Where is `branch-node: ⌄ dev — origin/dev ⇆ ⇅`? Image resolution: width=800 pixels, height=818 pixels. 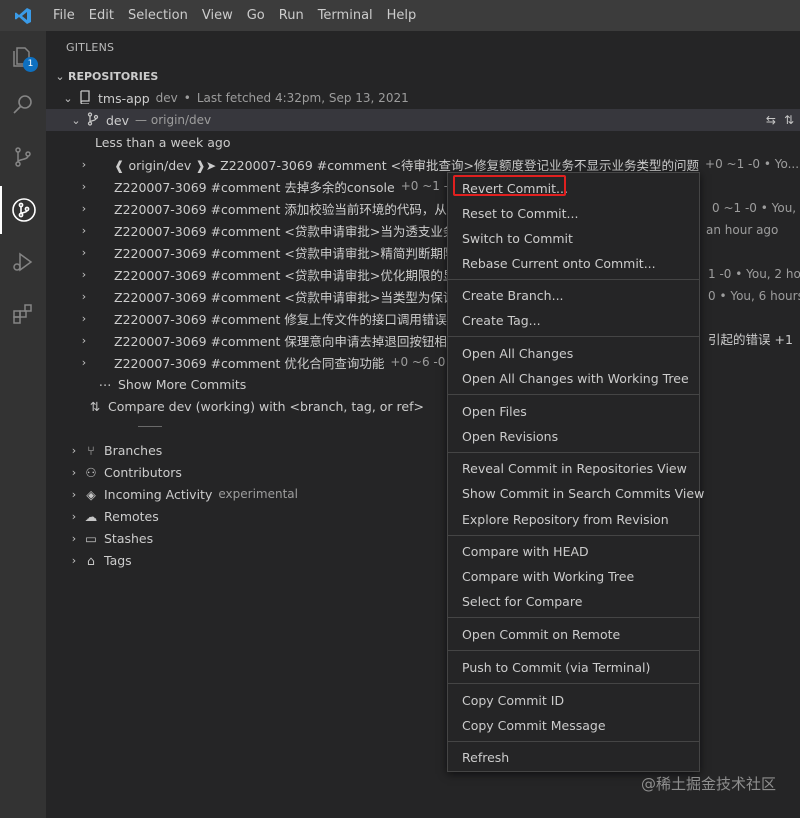
branch-node: ⌄ dev — origin/dev ⇆ ⇅ is located at coordinates (423, 120).